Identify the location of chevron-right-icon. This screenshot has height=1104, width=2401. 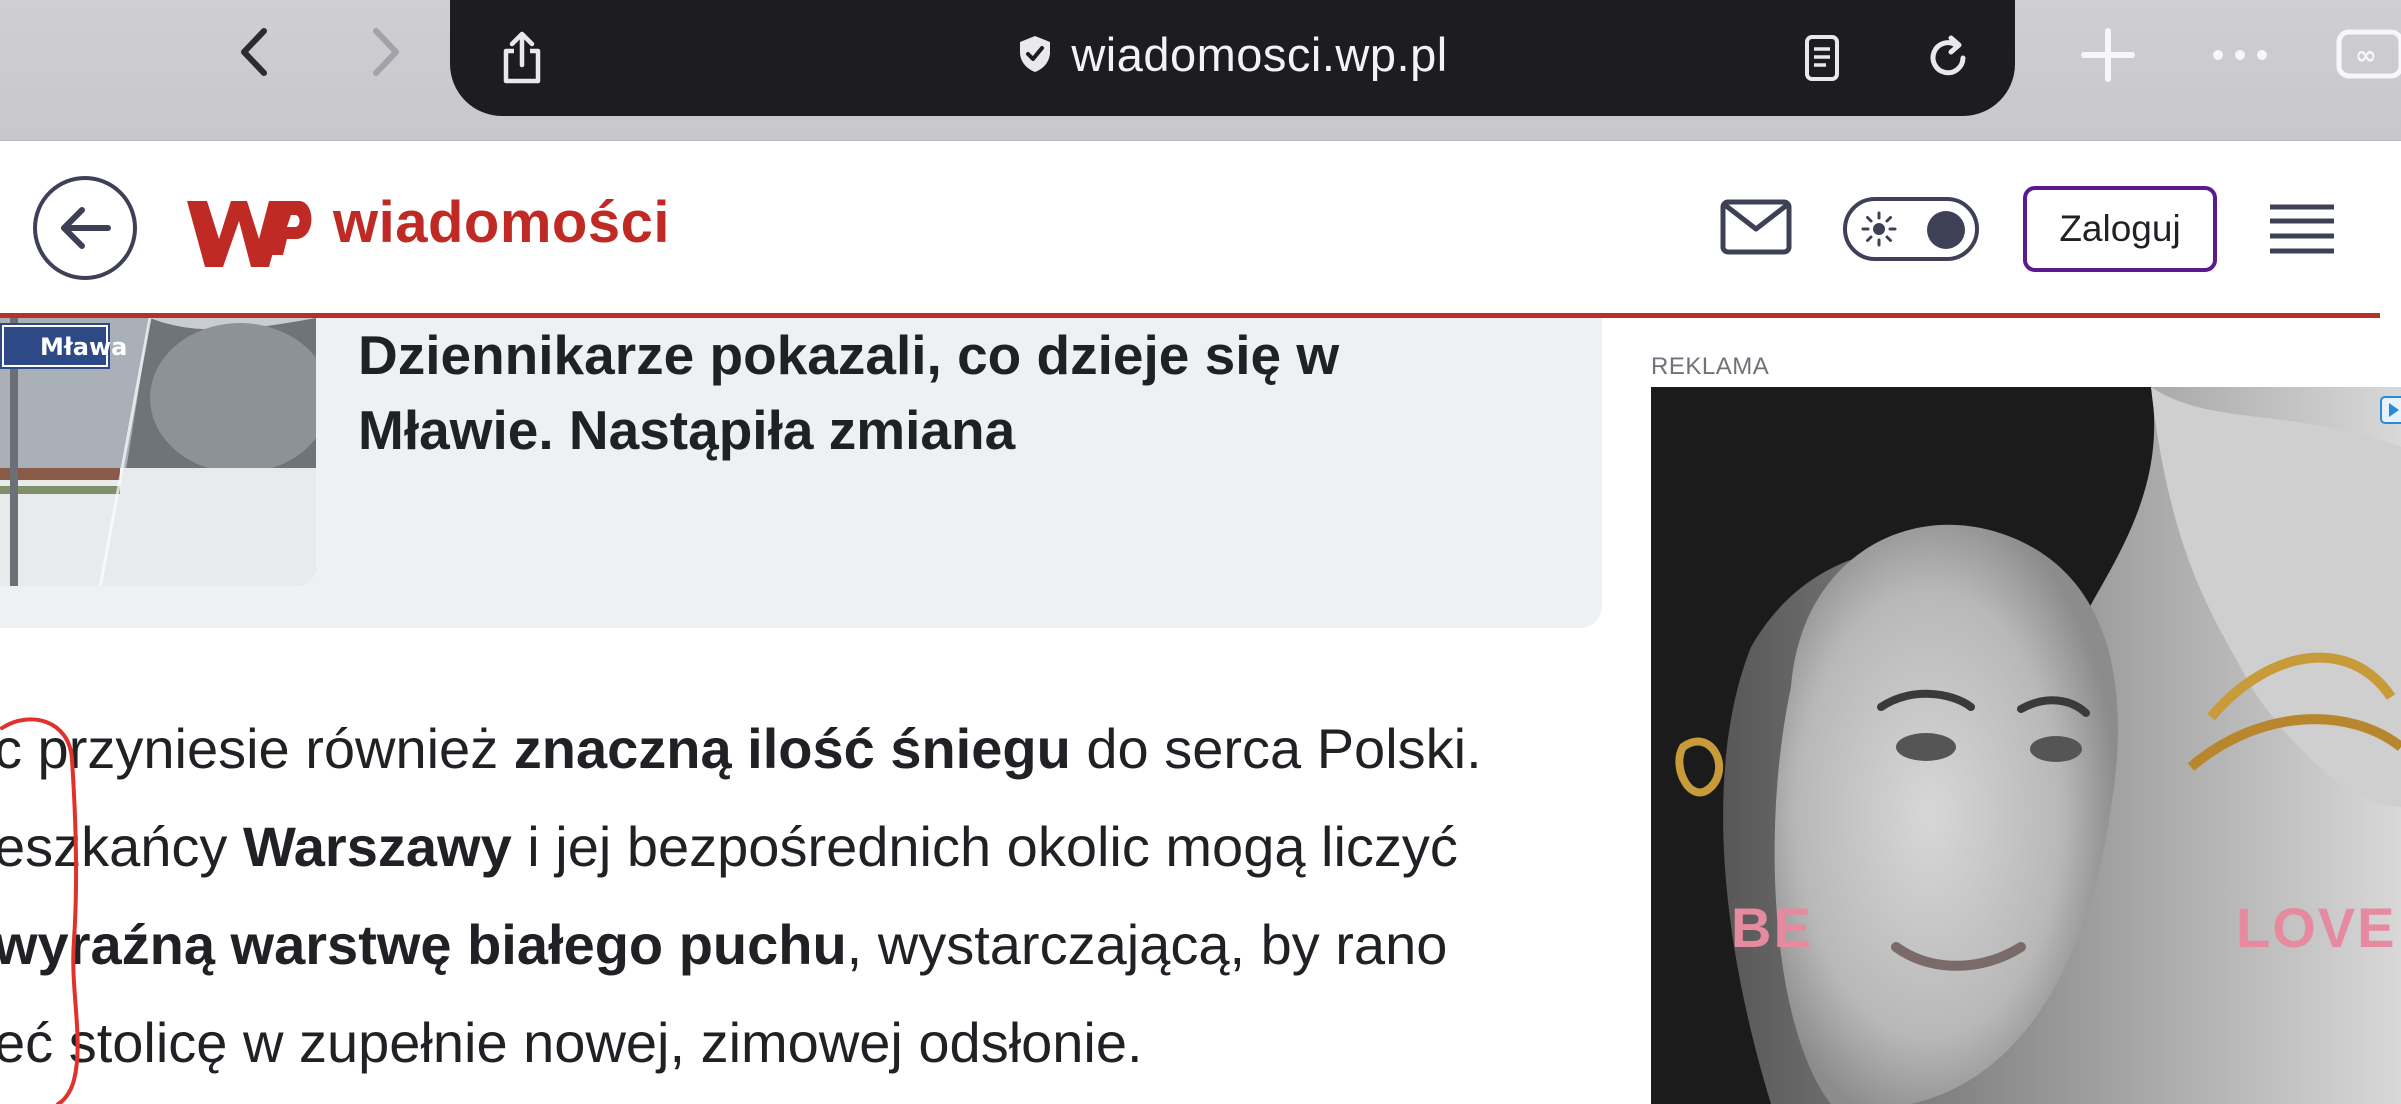
(386, 52).